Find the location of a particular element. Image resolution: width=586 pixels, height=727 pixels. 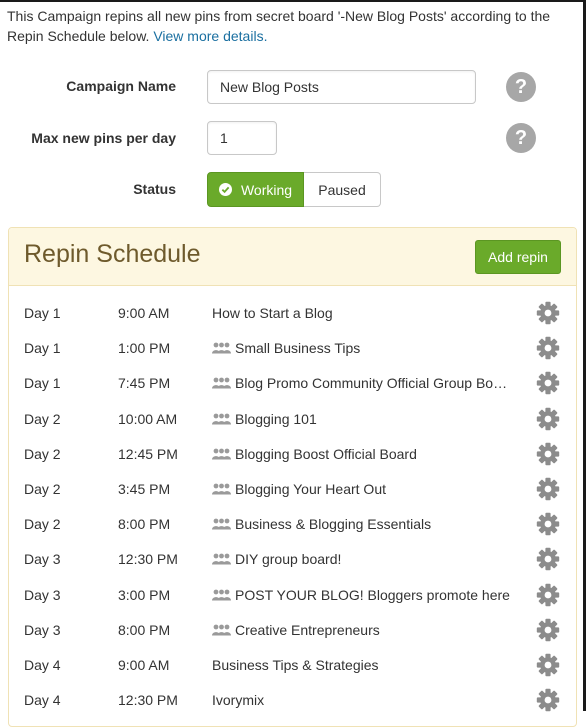

schedule-row: Day 3 8:00 PM Creative Entrepreneurs is located at coordinates (292, 630).